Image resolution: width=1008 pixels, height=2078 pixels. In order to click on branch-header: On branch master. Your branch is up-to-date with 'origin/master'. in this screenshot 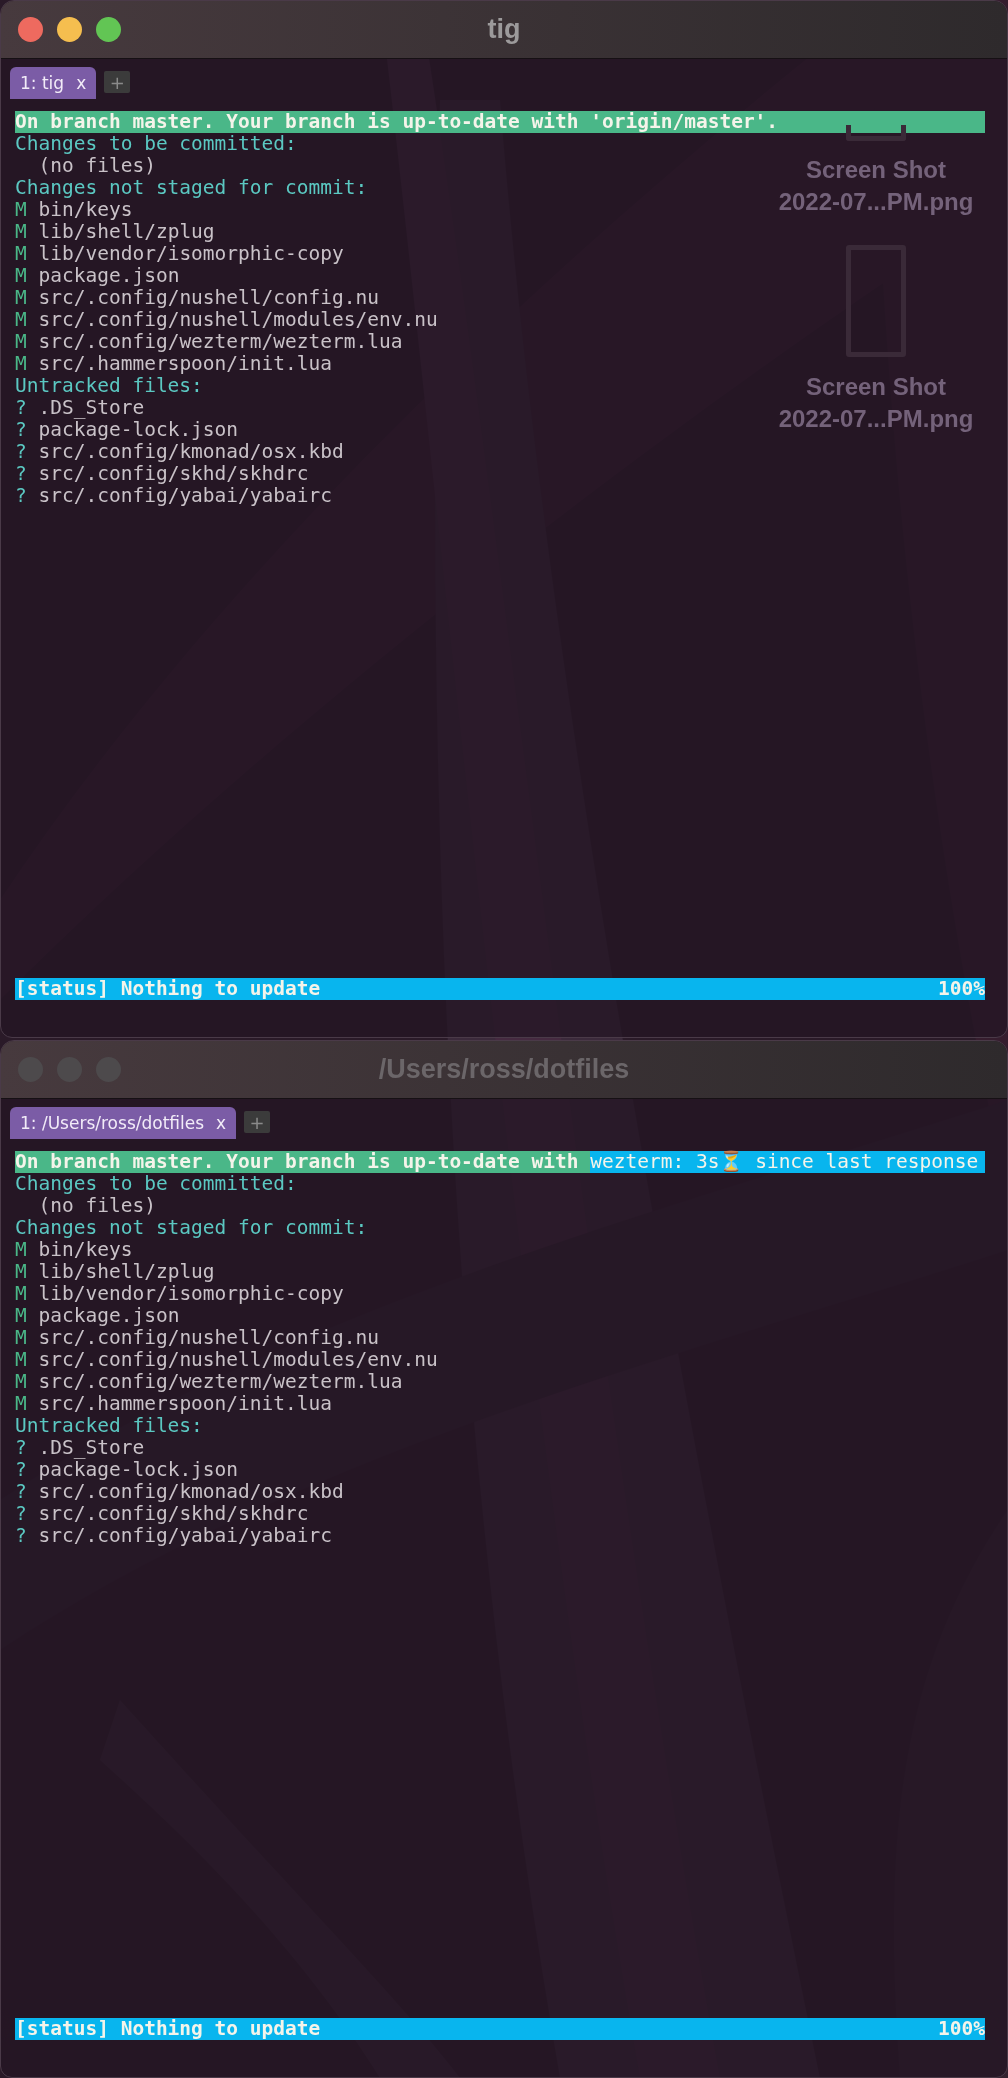, I will do `click(397, 122)`.